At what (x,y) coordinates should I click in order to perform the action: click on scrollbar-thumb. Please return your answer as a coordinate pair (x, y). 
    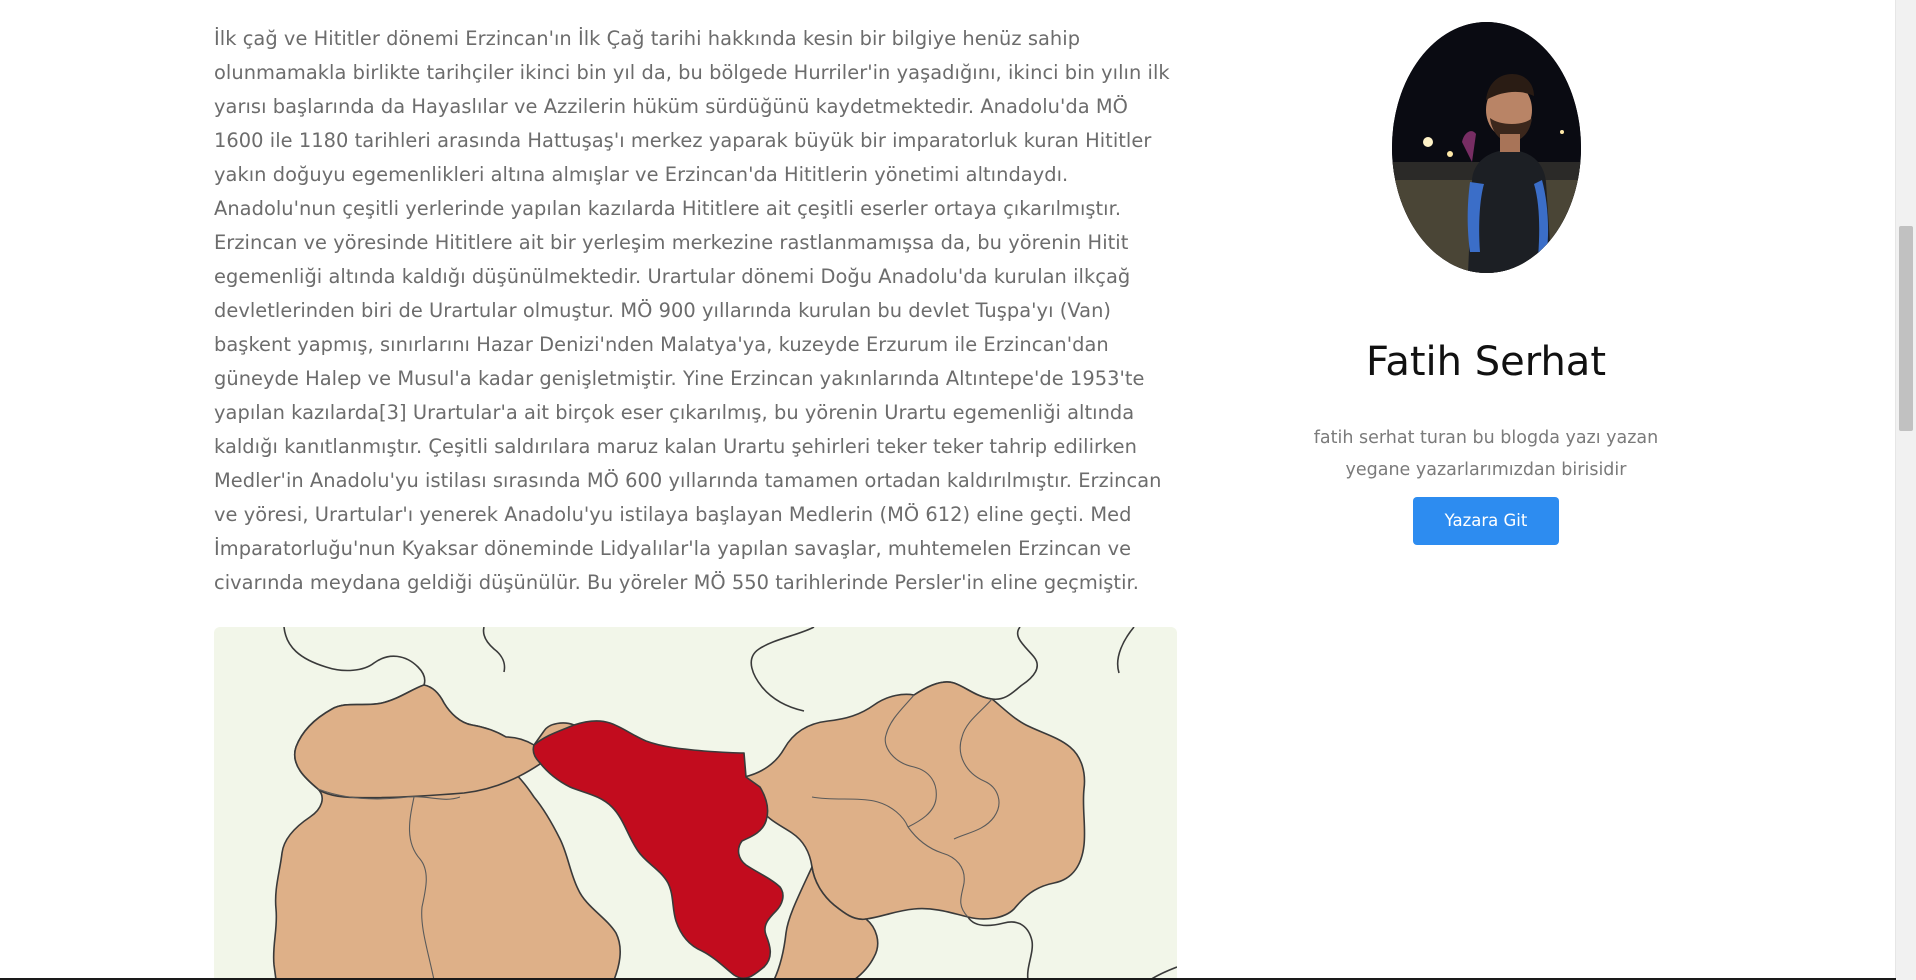
    Looking at the image, I should click on (1906, 328).